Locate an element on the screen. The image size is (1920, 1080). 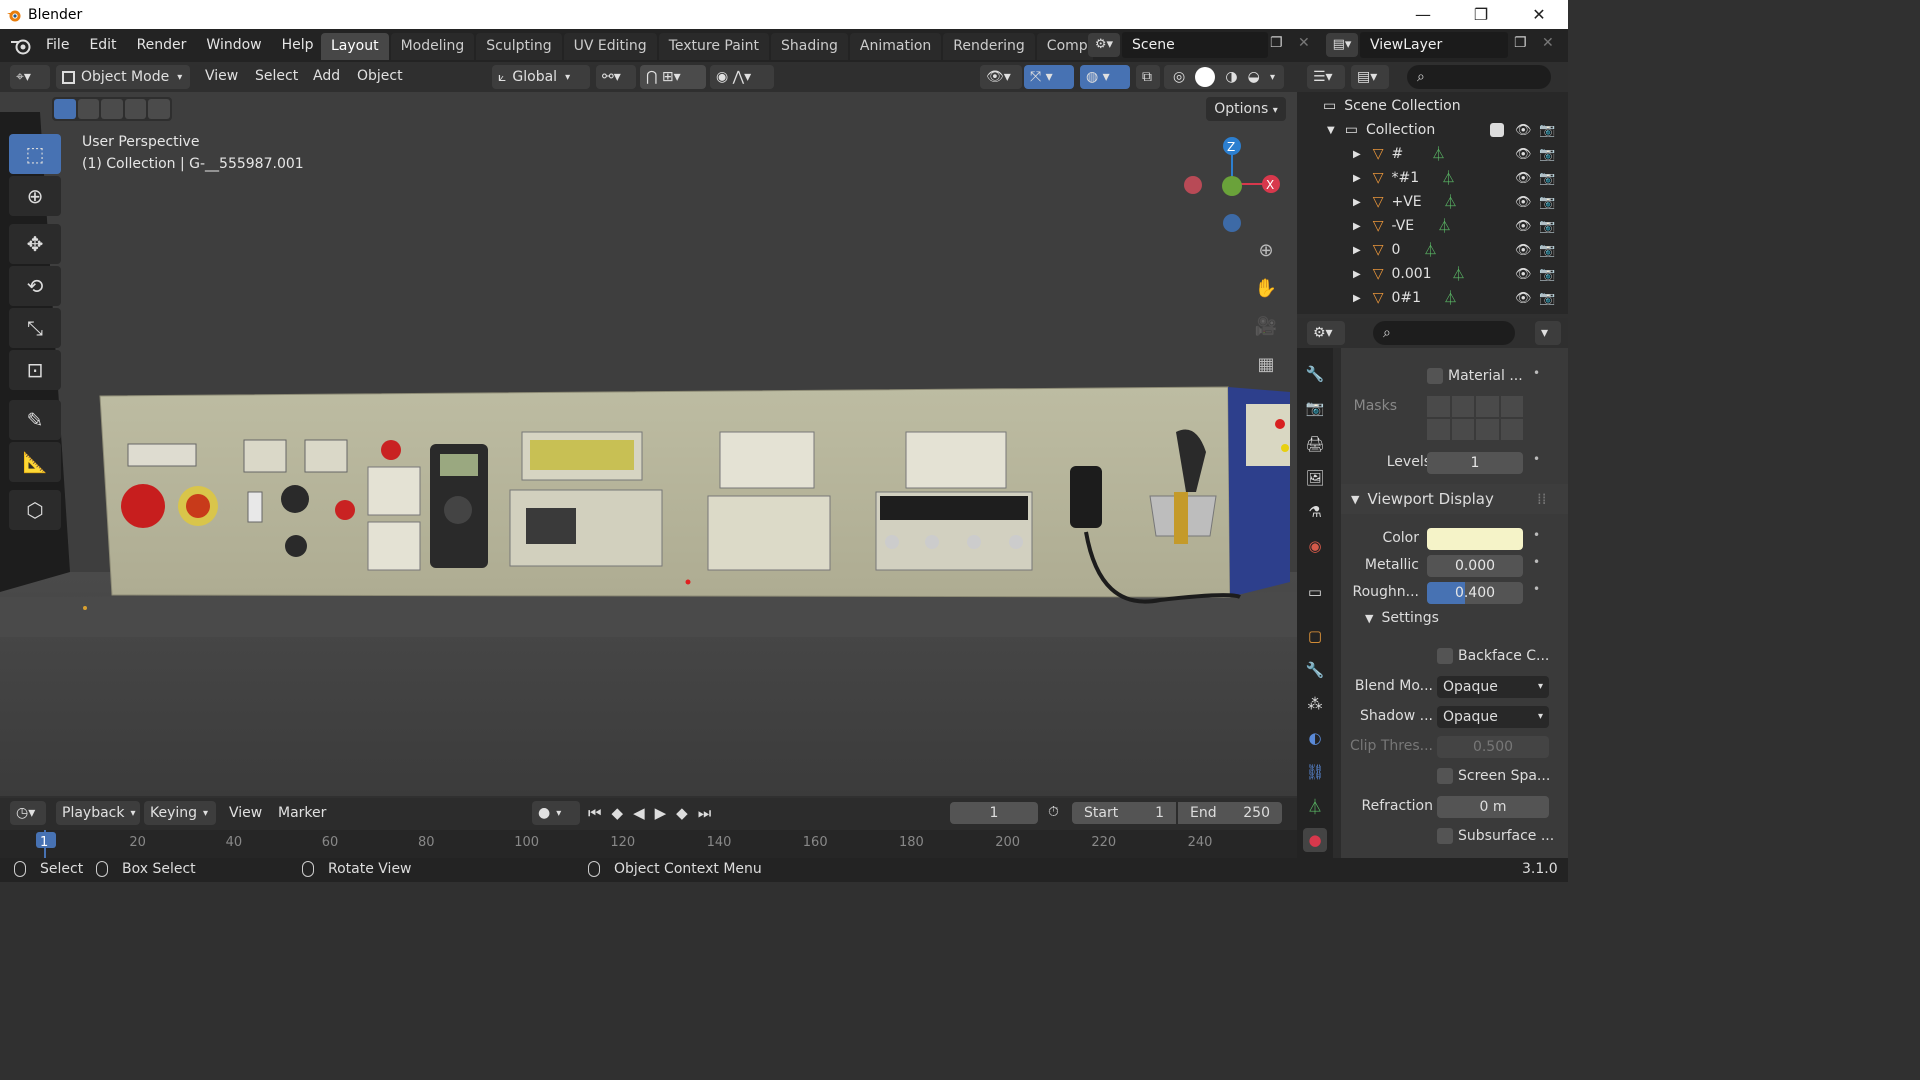
rotate-tool-icon: ⟲ is located at coordinates (35, 286).